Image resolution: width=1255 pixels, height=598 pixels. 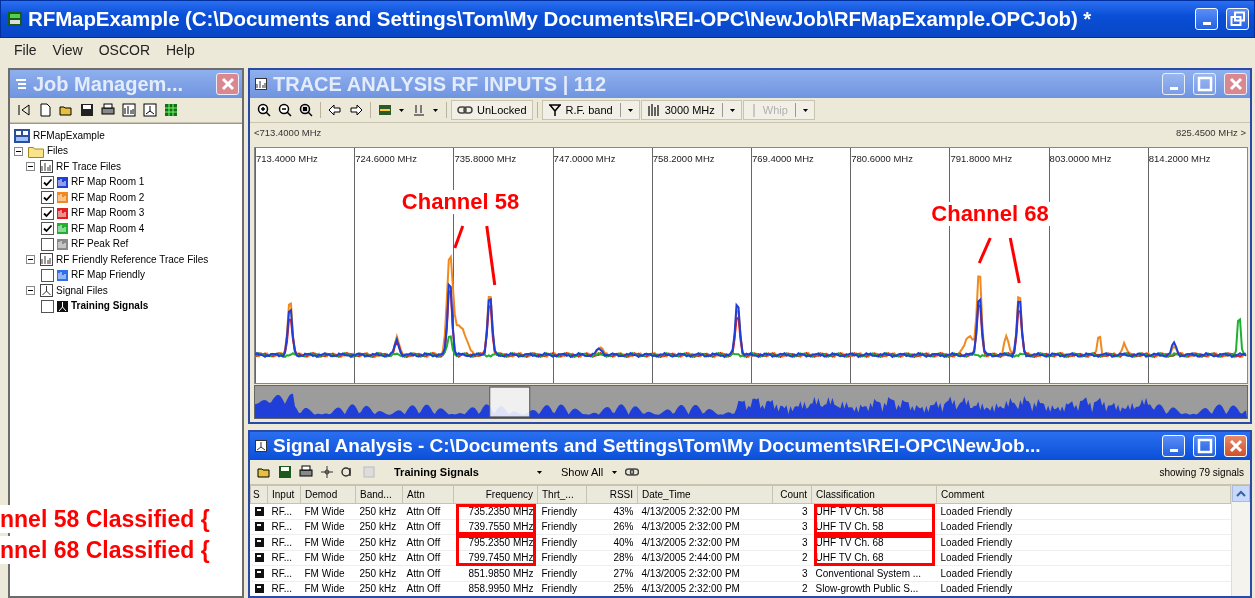 What do you see at coordinates (510, 402) in the screenshot?
I see `selection-window` at bounding box center [510, 402].